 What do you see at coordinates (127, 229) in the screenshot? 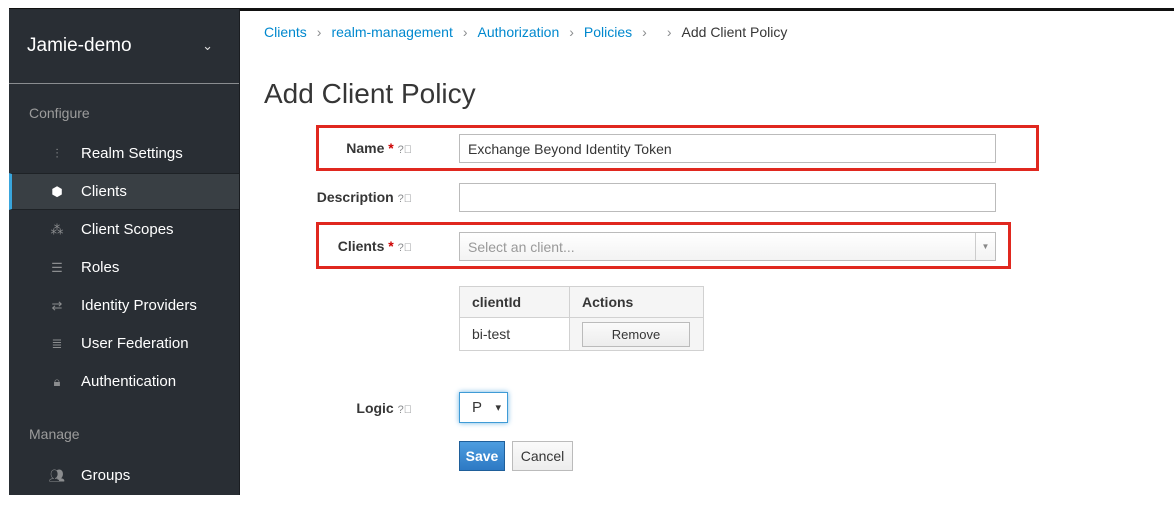
I see `sidebar-item-label: Client Scopes` at bounding box center [127, 229].